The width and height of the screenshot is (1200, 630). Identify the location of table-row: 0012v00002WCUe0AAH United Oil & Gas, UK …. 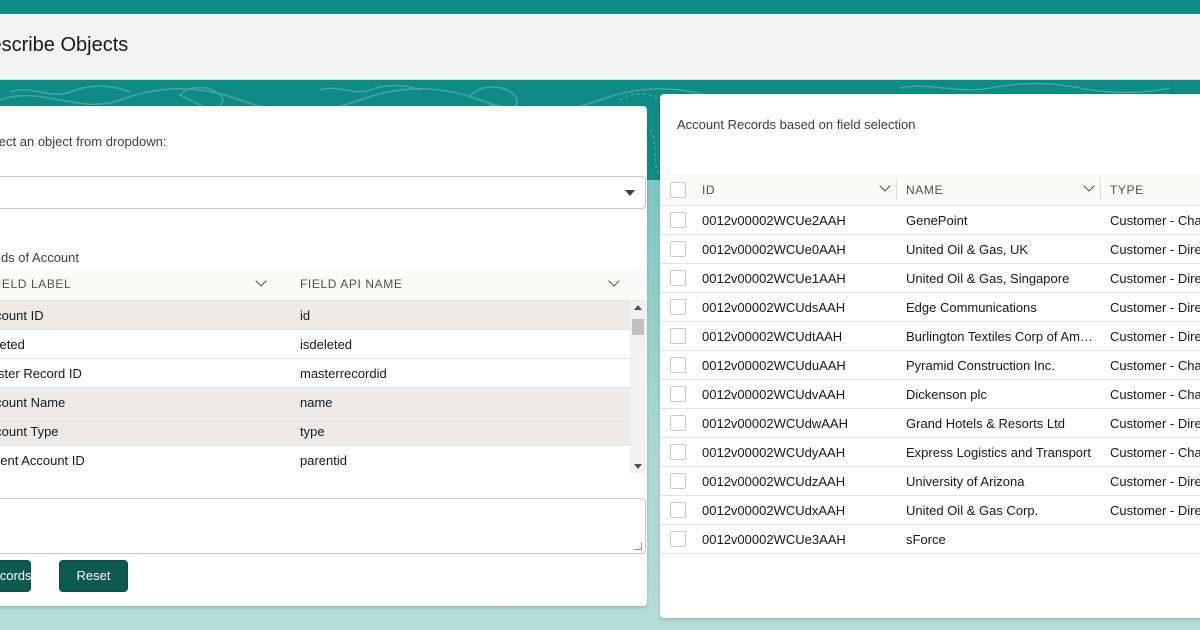
(930, 249).